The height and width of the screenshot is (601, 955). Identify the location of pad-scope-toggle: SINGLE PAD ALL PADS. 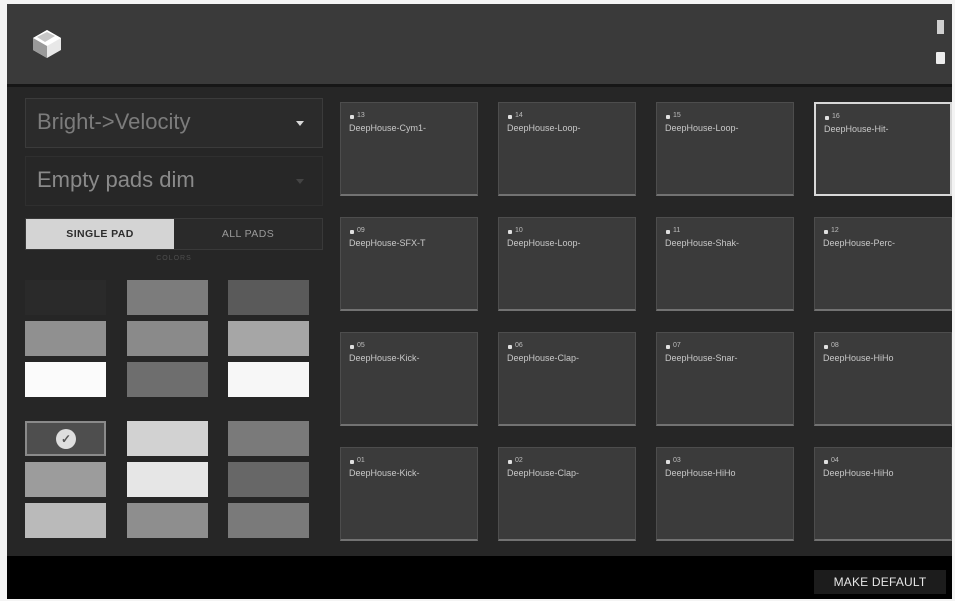
(174, 234).